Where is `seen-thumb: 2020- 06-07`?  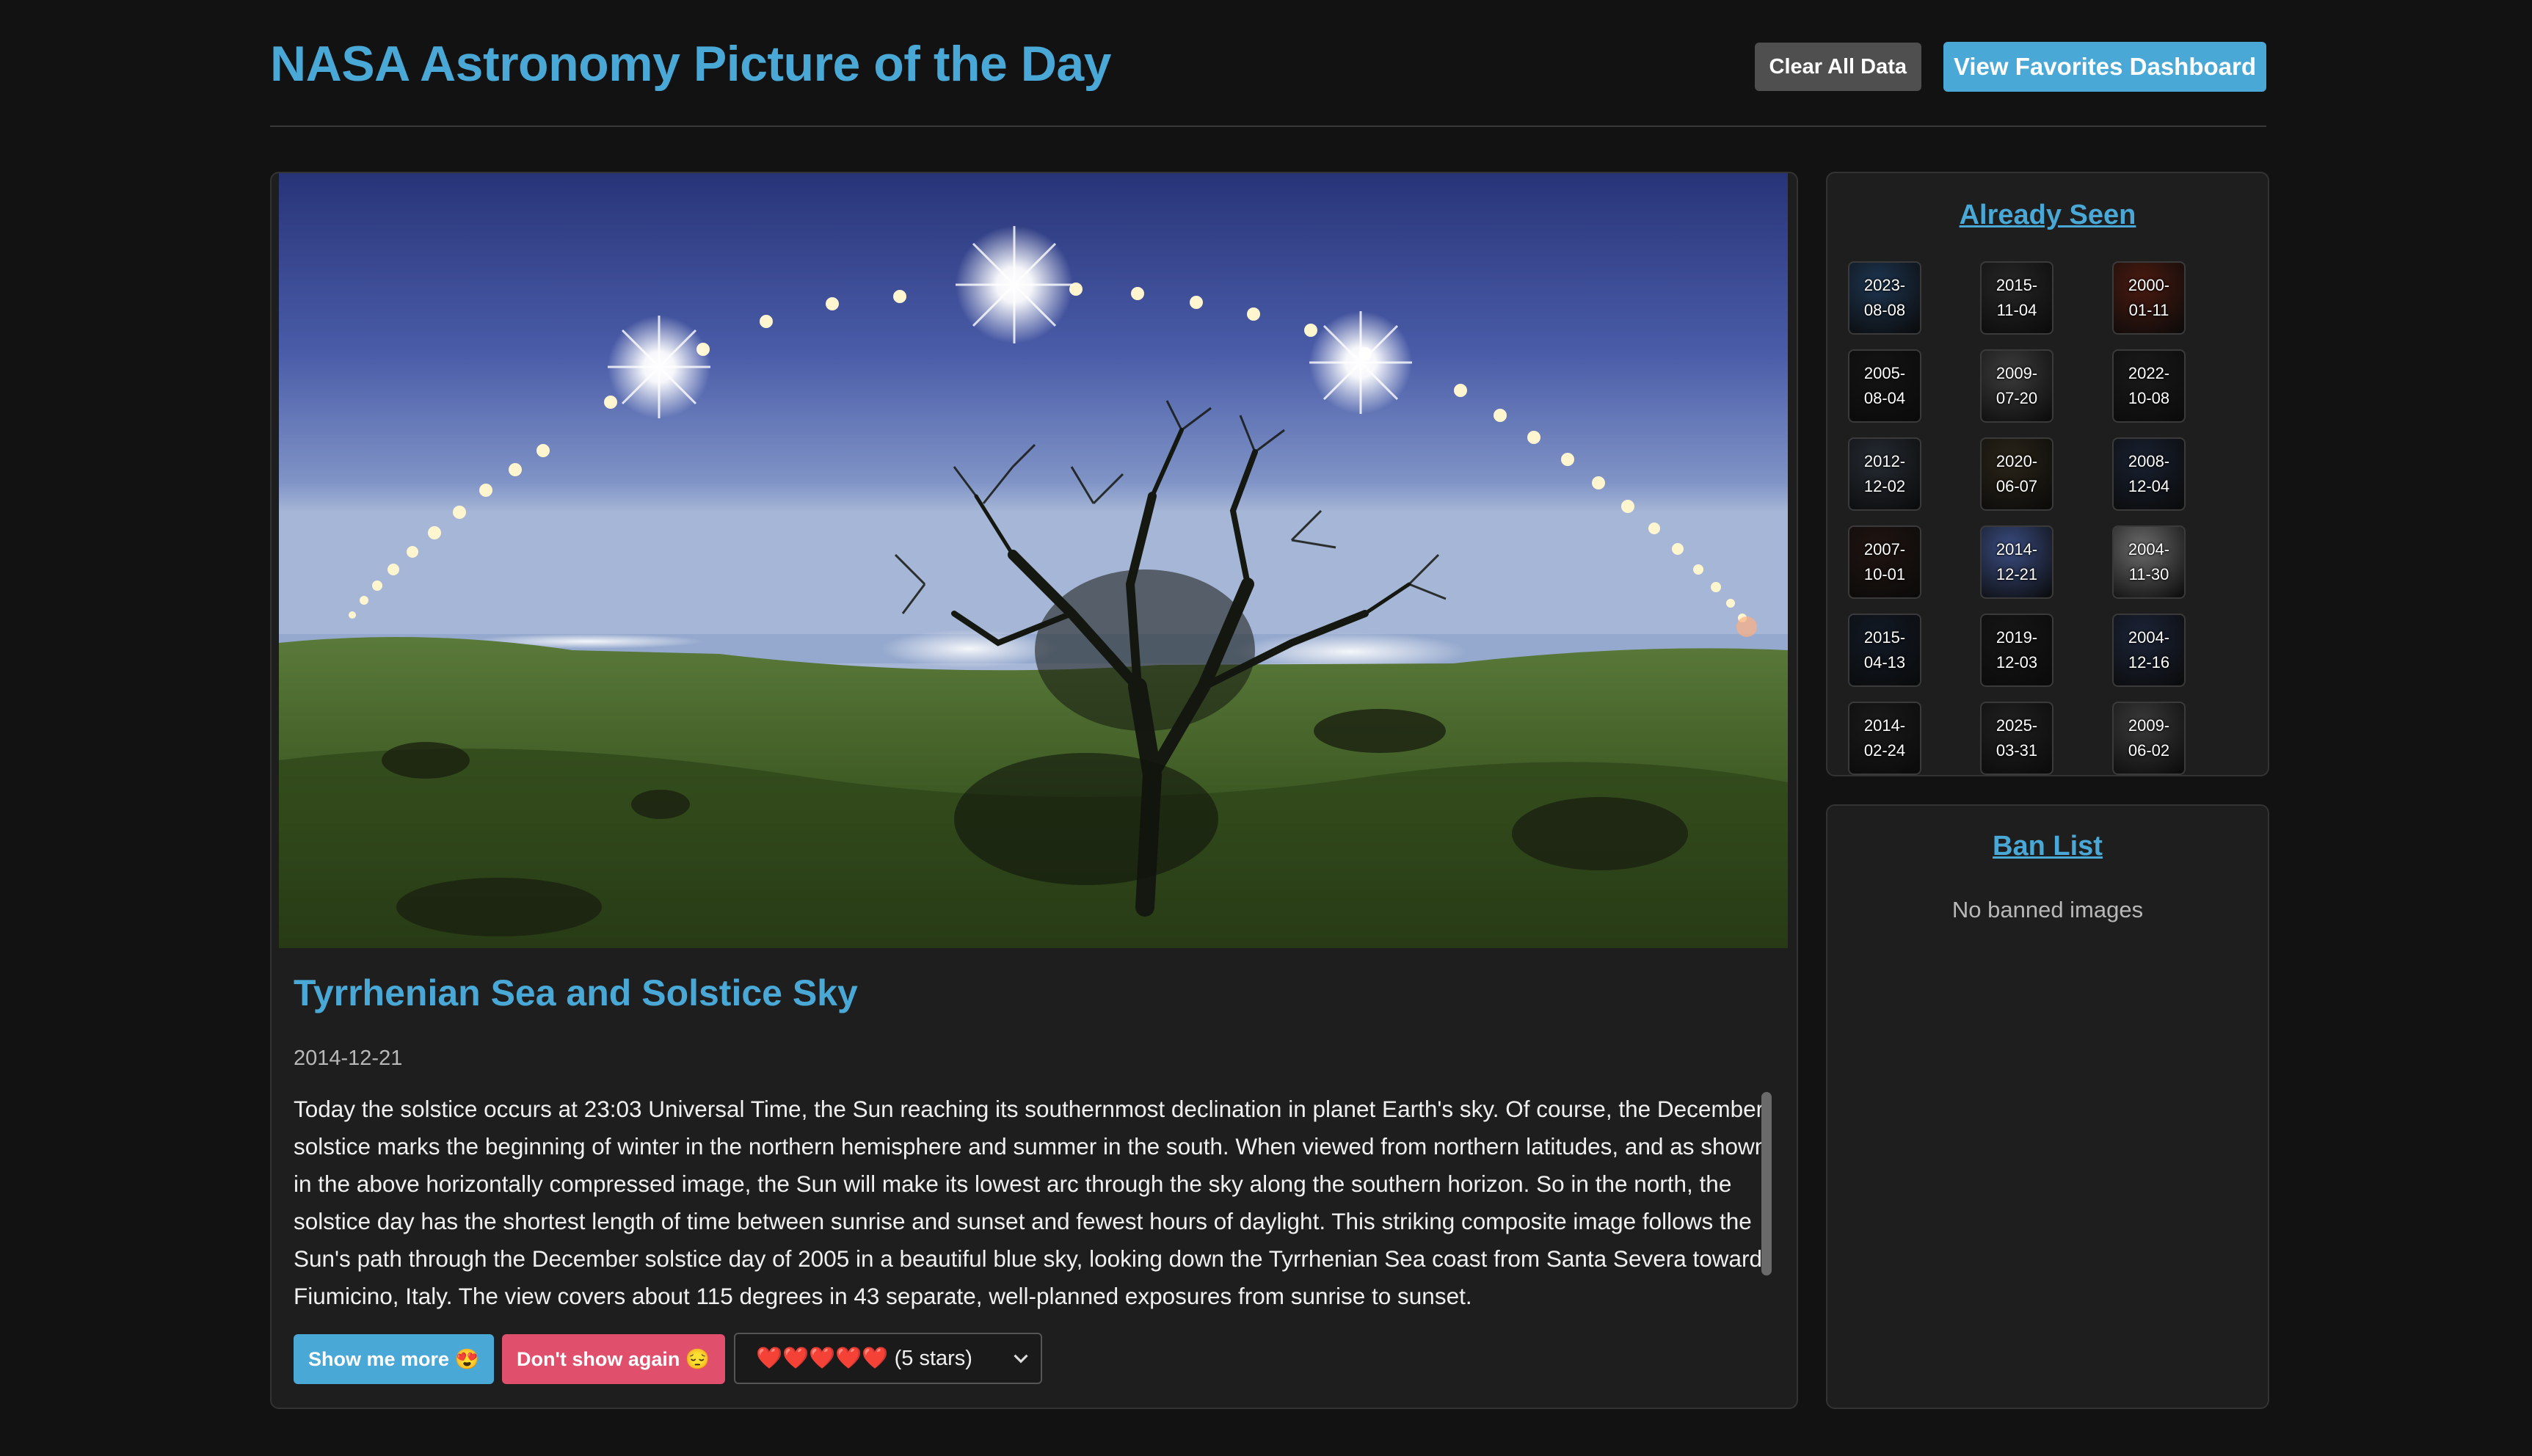
seen-thumb: 2020- 06-07 is located at coordinates (2017, 474).